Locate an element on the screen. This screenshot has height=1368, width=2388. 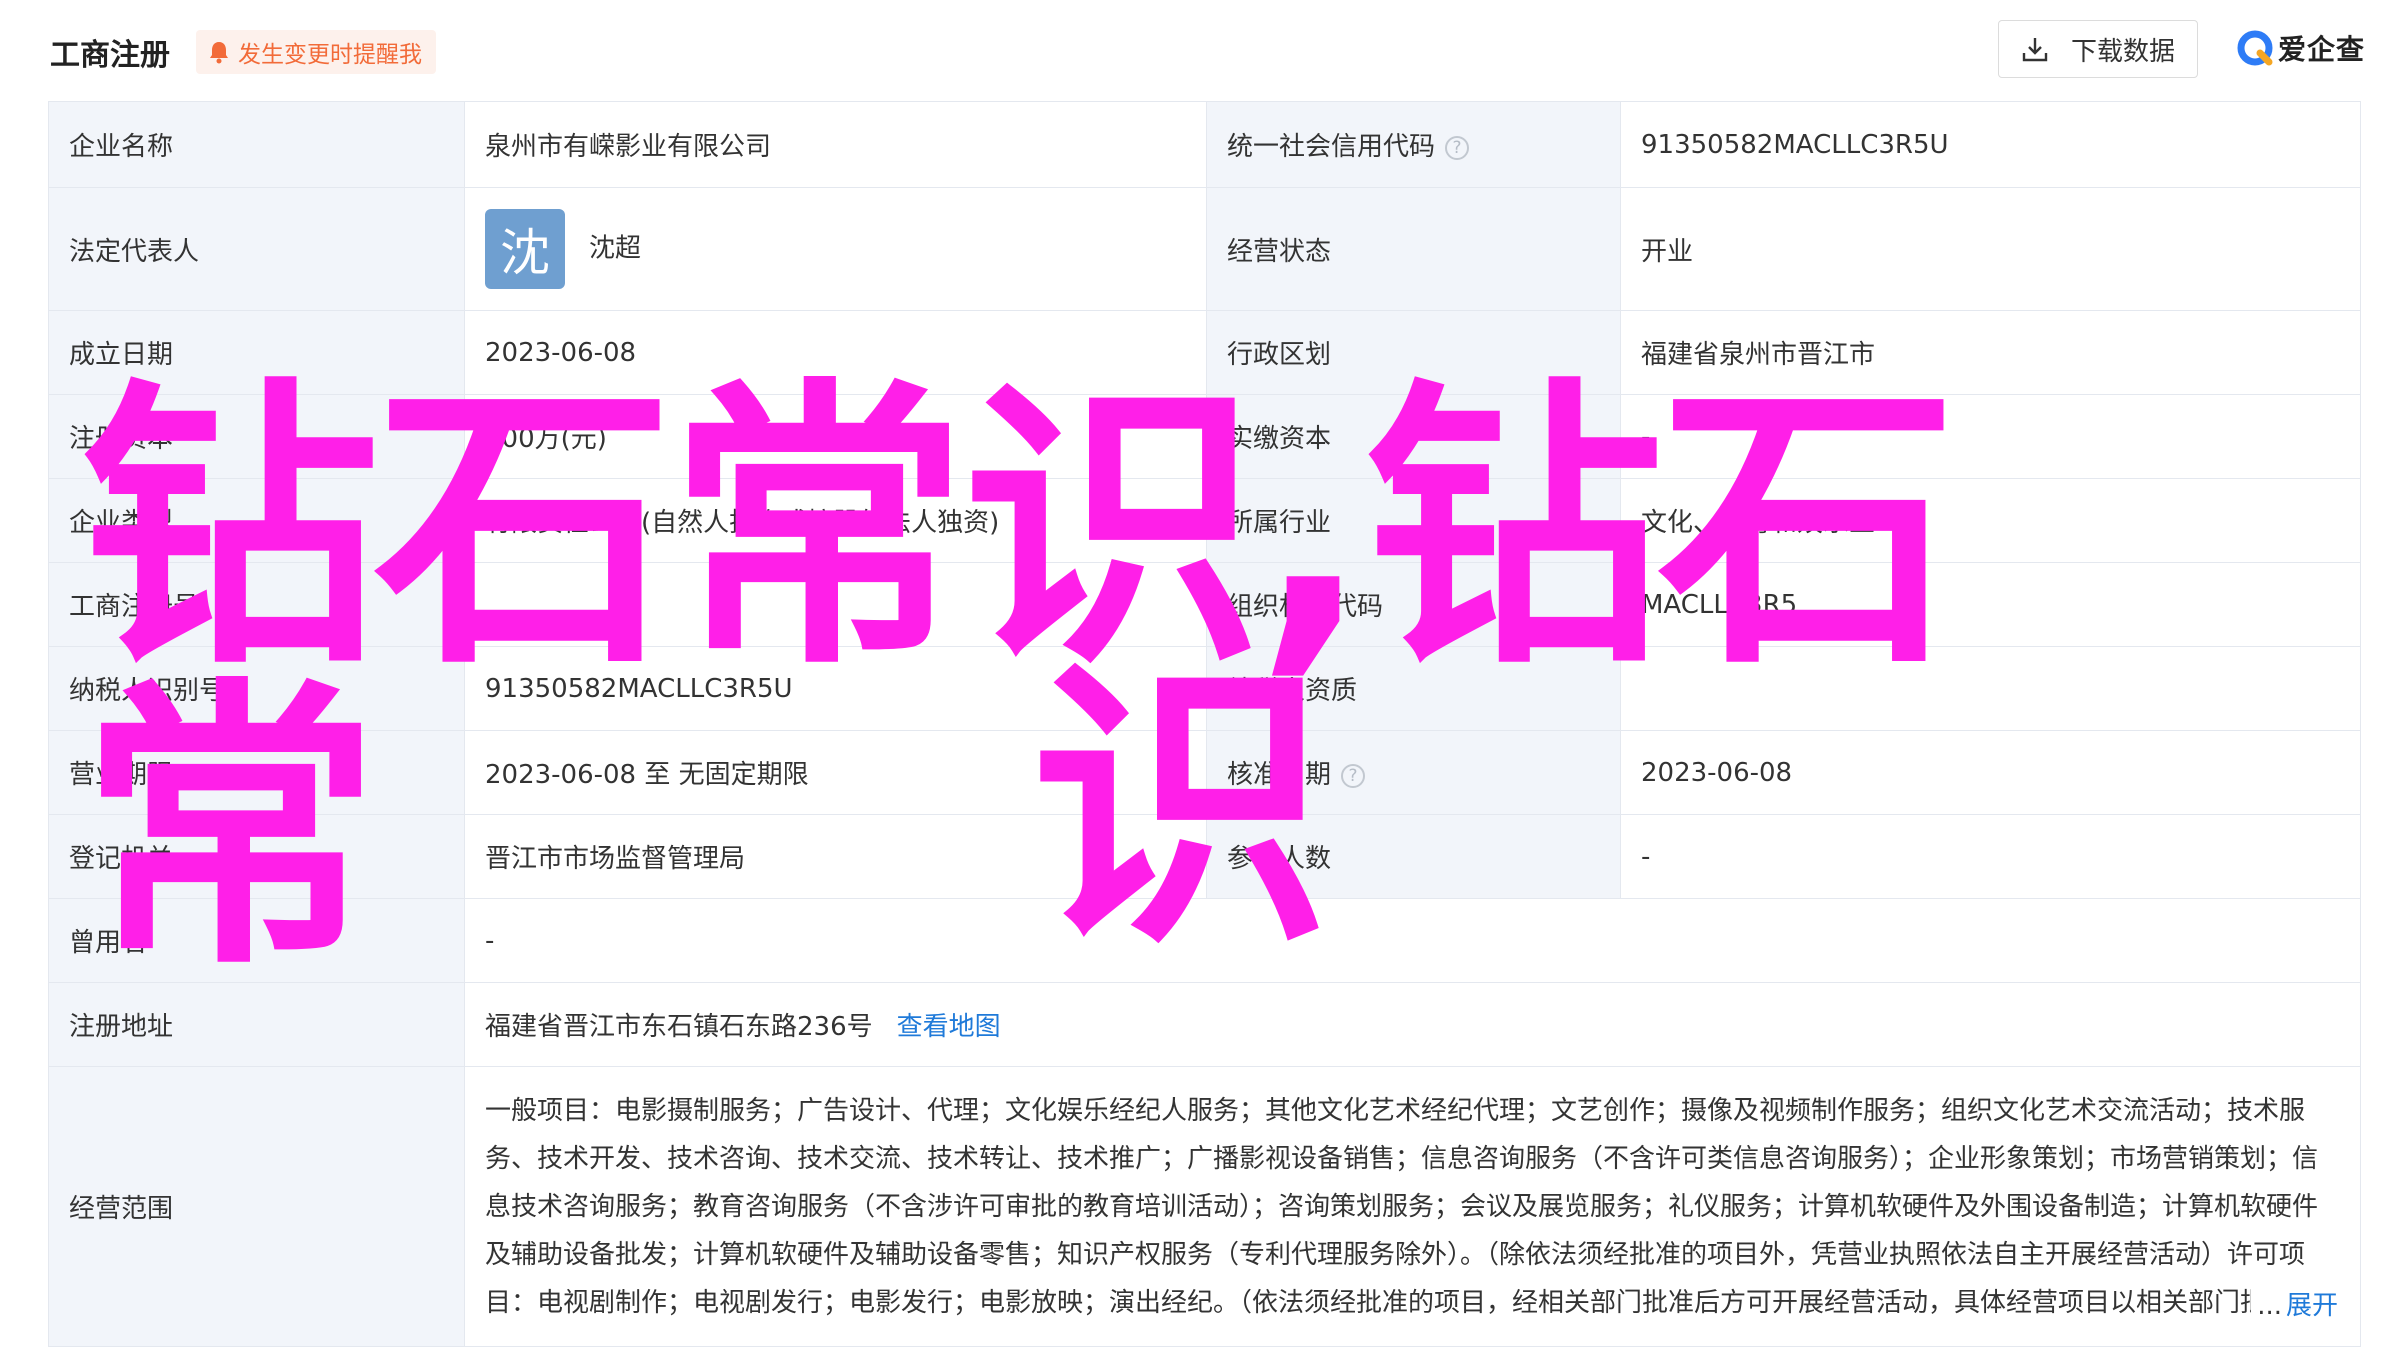
aiqicha-logo: 爱企查 is located at coordinates (2300, 48).